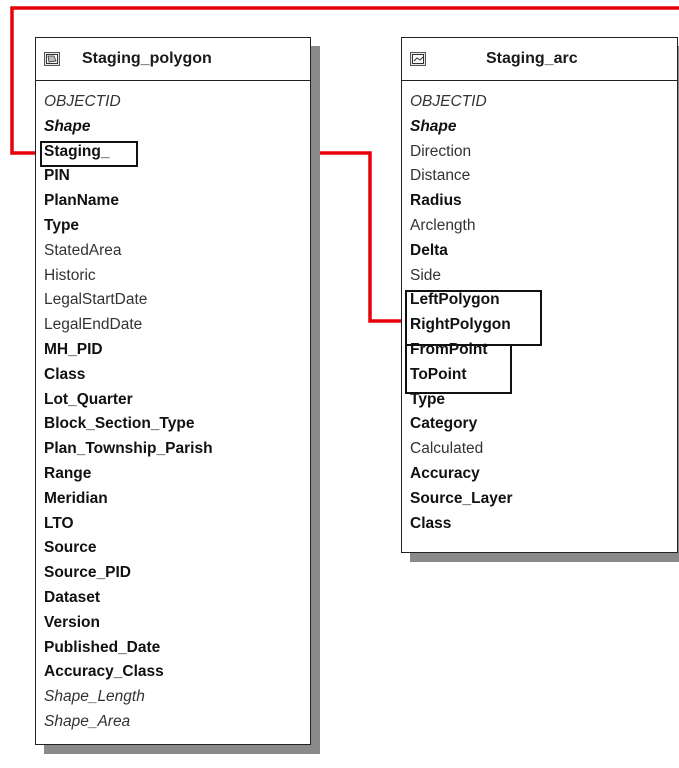 The image size is (679, 768). Describe the element at coordinates (177, 722) in the screenshot. I see `field-row: Shape_Area` at that location.